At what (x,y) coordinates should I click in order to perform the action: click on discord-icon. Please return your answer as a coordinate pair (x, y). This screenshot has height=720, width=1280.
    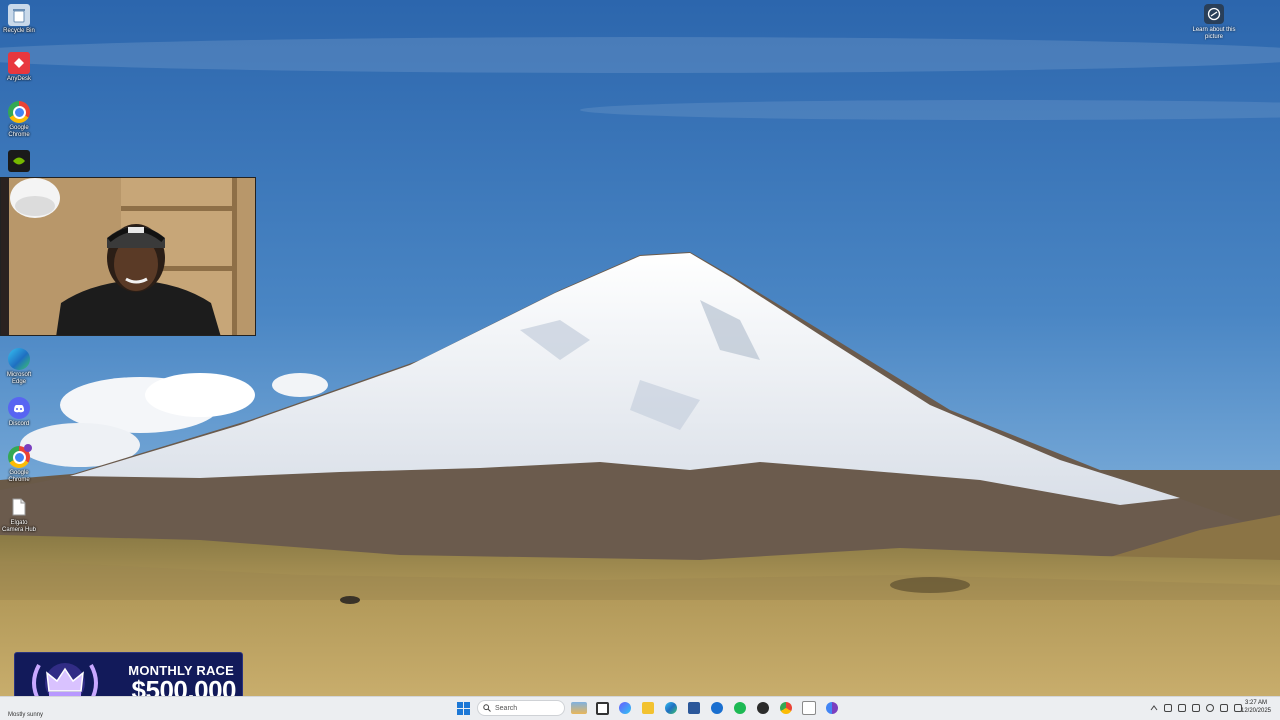
    Looking at the image, I should click on (19, 408).